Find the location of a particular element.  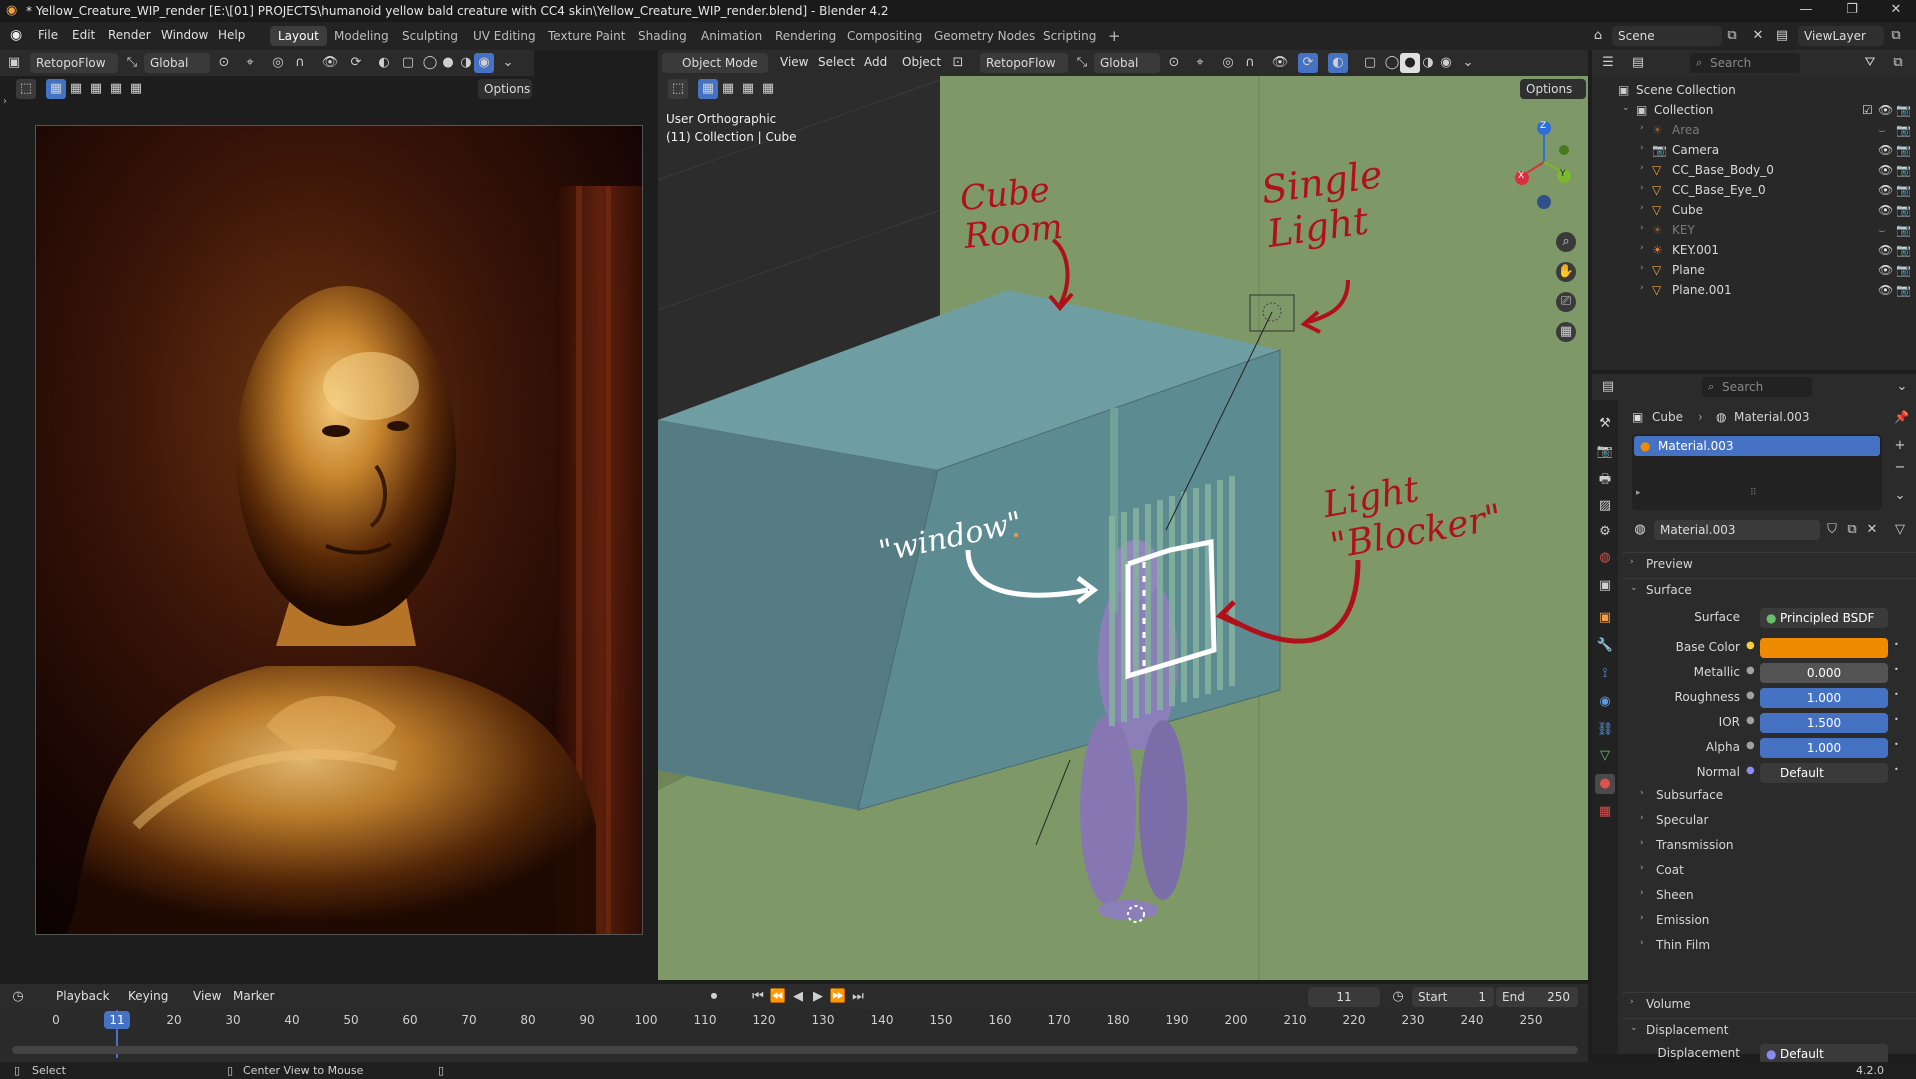

tool-tab-icon: ⚒ is located at coordinates (1605, 424).